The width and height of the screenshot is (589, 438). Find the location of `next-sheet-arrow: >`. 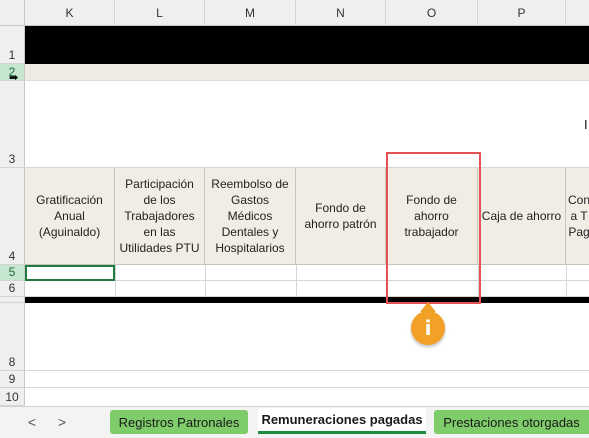

next-sheet-arrow: > is located at coordinates (62, 422).